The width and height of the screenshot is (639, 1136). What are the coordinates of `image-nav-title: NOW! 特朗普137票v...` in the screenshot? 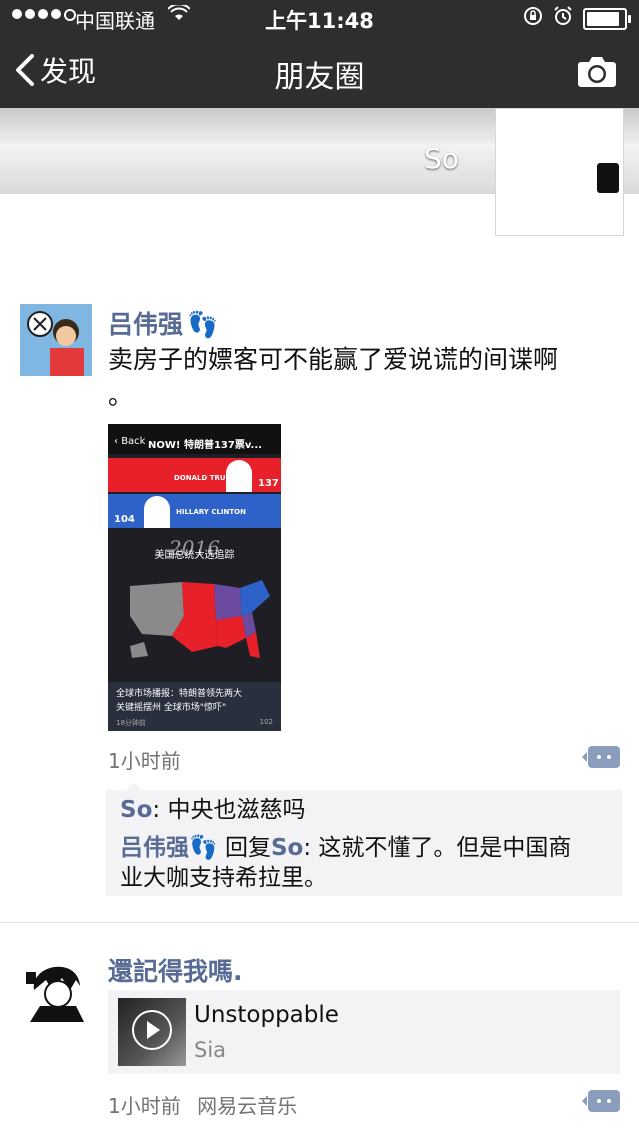 It's located at (205, 445).